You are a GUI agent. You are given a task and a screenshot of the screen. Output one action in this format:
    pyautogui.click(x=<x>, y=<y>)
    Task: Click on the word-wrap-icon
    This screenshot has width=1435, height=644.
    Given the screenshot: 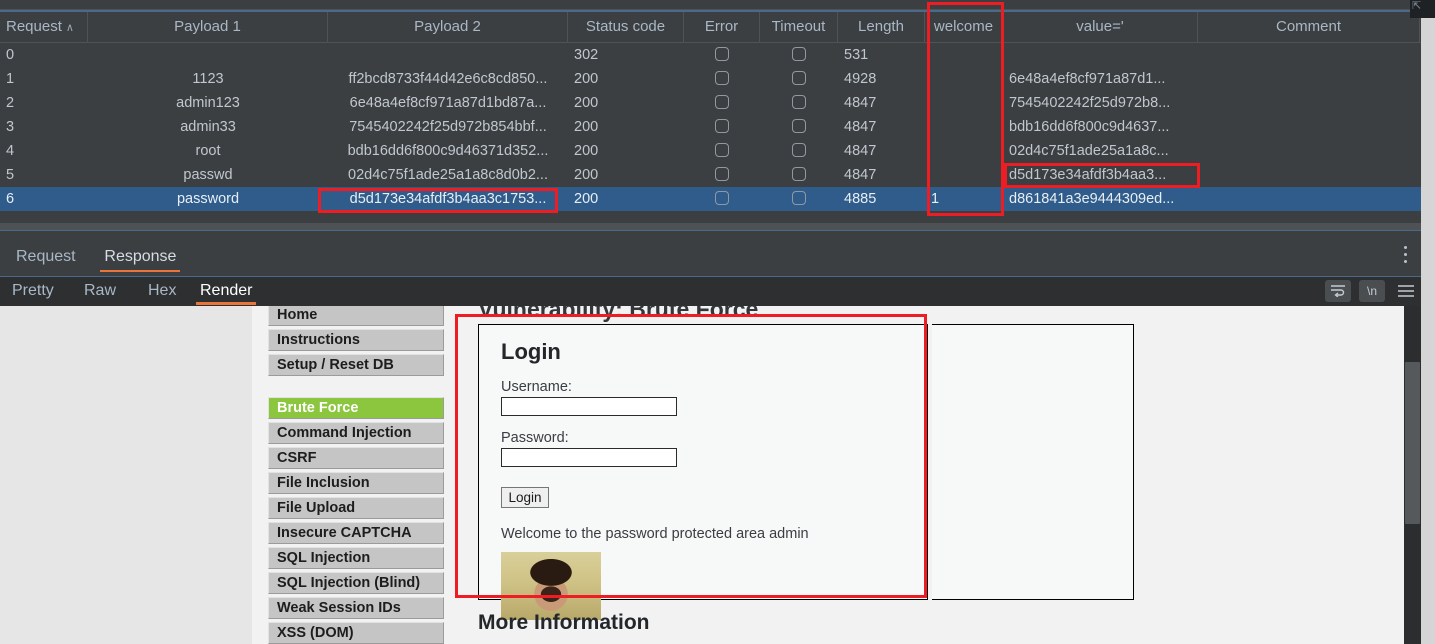 What is the action you would take?
    pyautogui.click(x=1338, y=291)
    